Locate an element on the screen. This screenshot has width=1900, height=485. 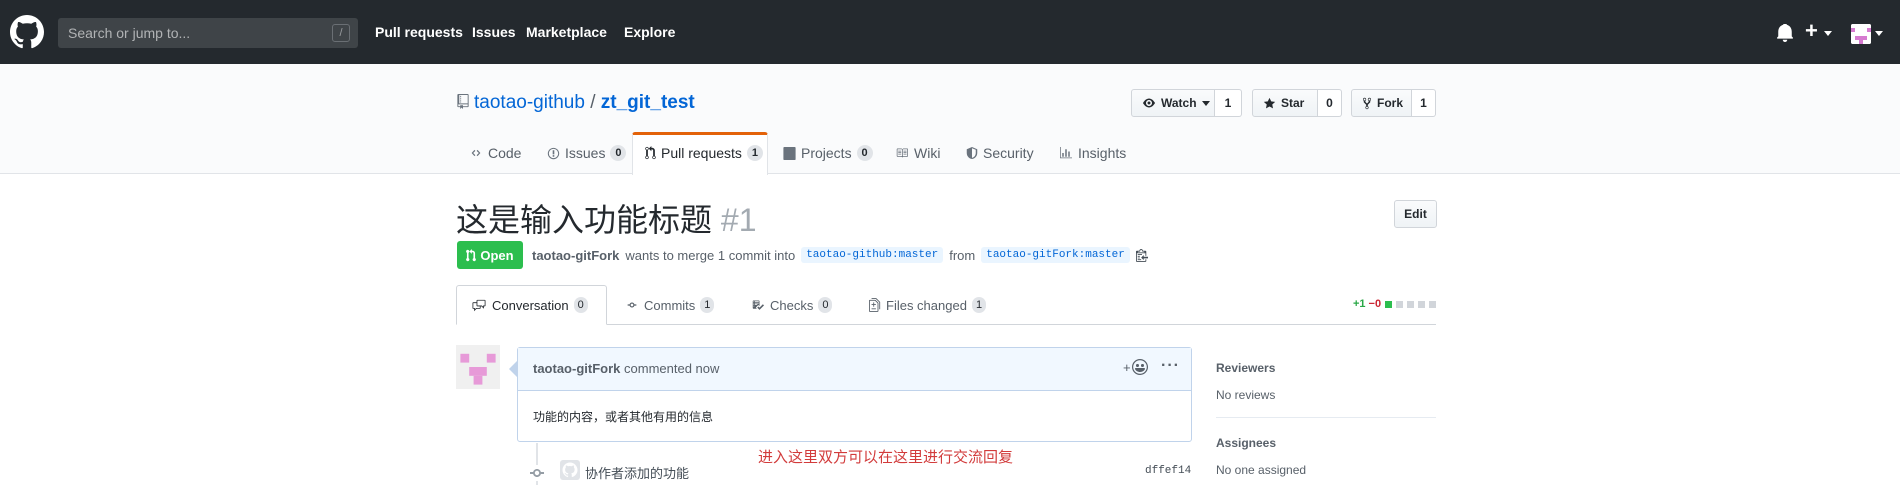
pull-request-icon is located at coordinates (471, 254).